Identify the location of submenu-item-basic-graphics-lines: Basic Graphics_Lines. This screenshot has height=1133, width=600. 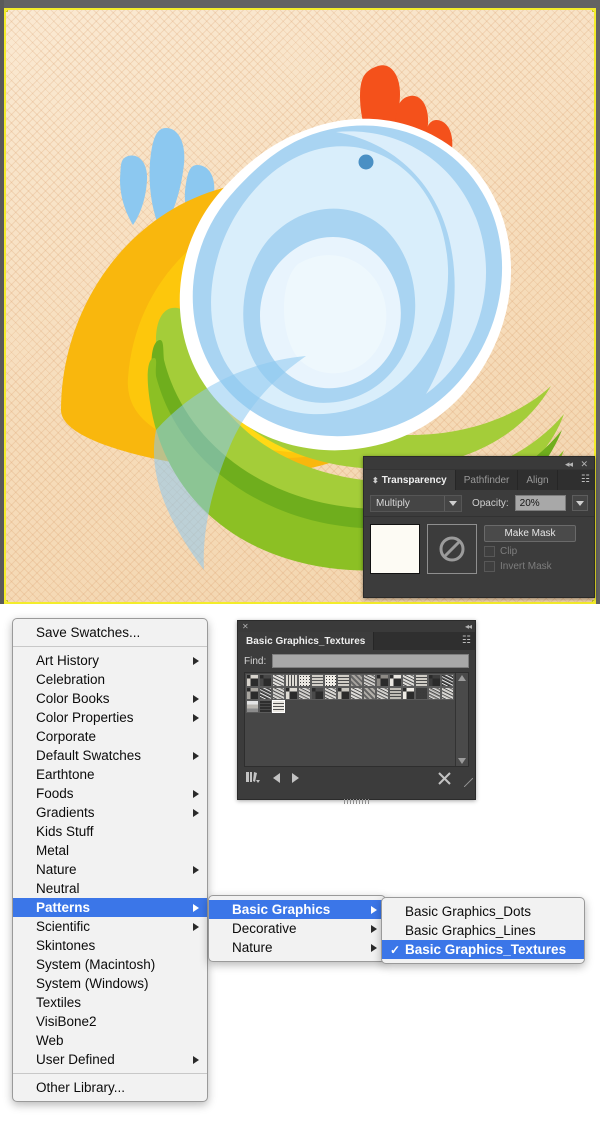
(483, 930).